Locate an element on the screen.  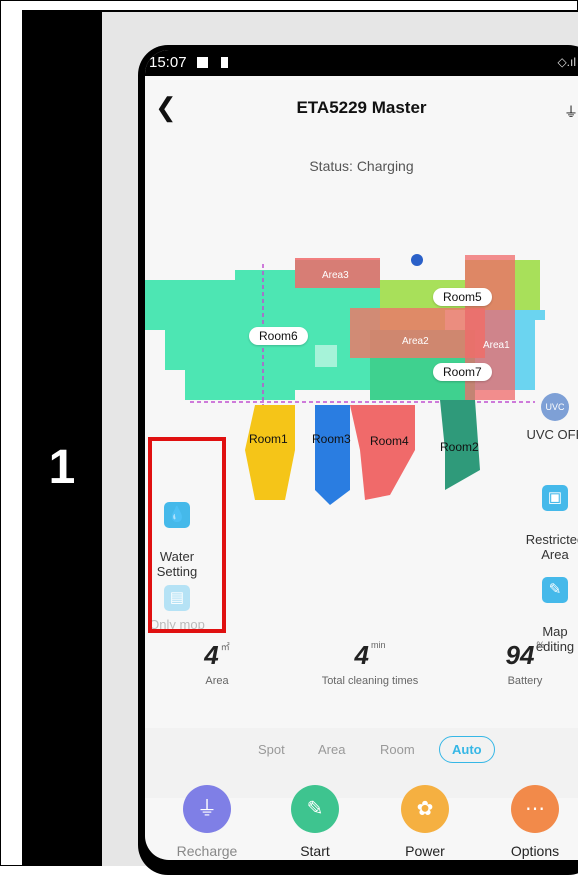
room-label-room6: Room6 is located at coordinates (278, 336).